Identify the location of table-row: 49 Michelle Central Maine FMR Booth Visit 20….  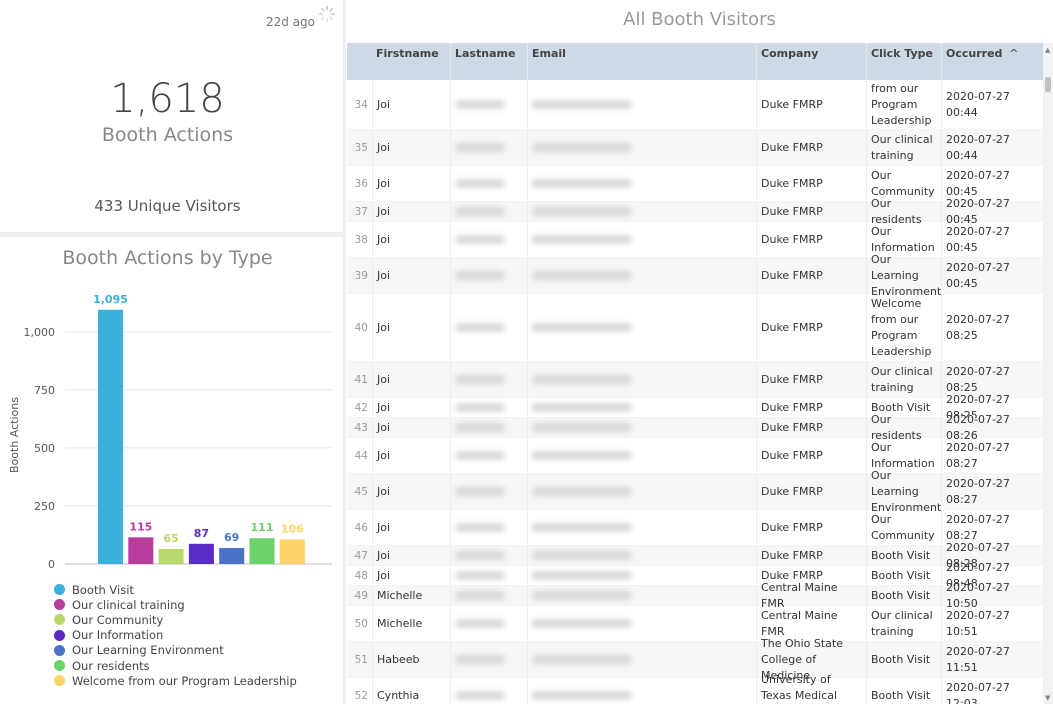
(695, 595).